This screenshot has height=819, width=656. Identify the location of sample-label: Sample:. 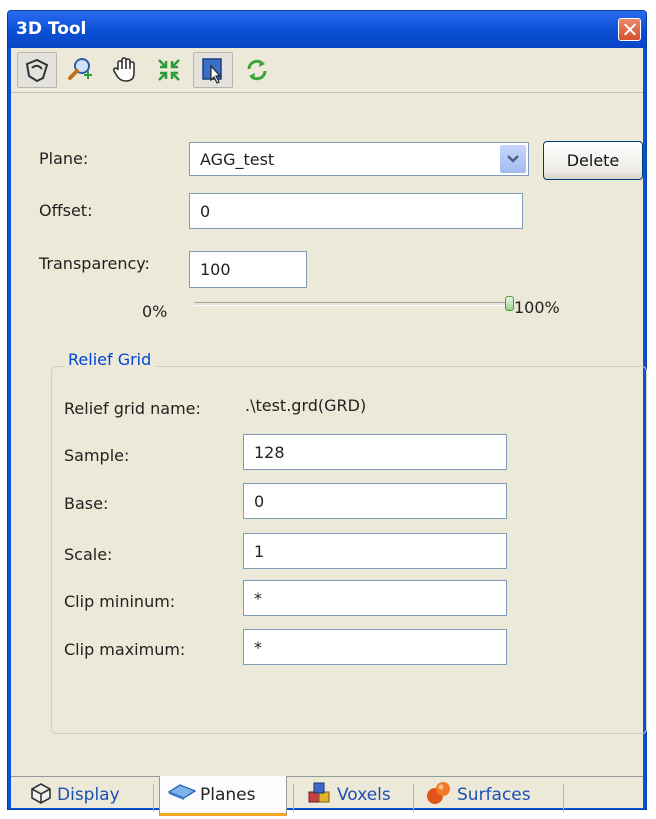
(97, 455).